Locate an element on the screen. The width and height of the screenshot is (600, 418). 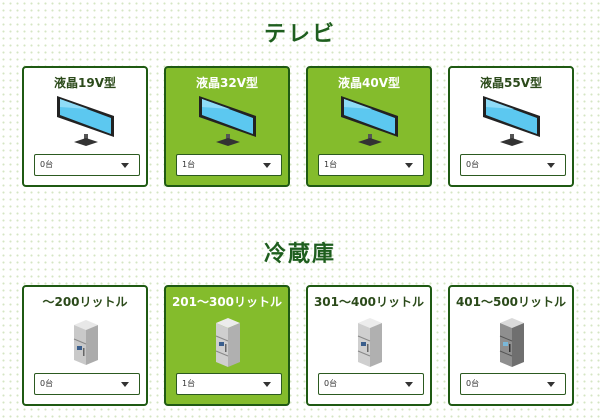
fridge-card-label: 201～300リットル is located at coordinates (227, 302).